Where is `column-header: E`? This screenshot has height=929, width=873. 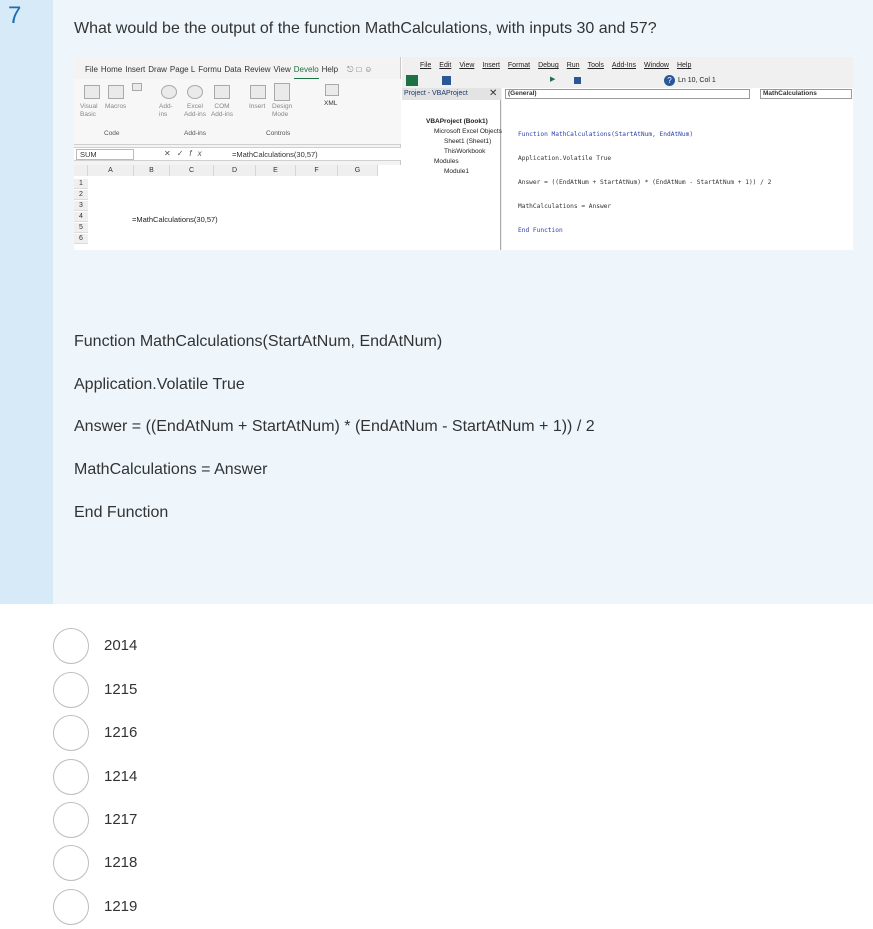 column-header: E is located at coordinates (276, 170).